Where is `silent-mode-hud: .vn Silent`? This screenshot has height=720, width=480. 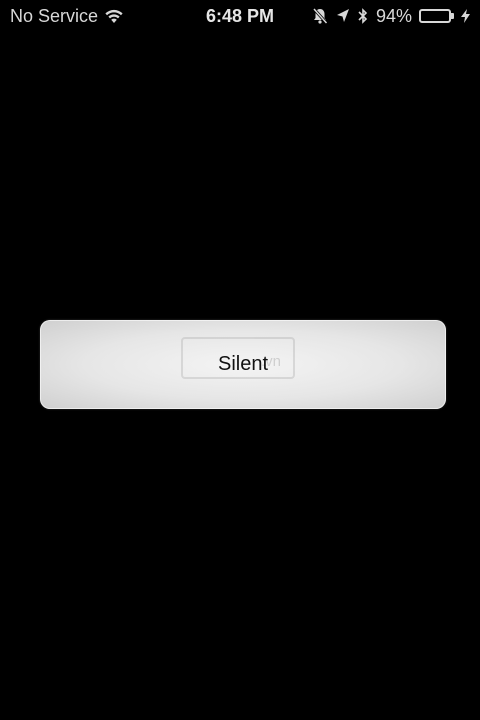 silent-mode-hud: .vn Silent is located at coordinates (243, 364).